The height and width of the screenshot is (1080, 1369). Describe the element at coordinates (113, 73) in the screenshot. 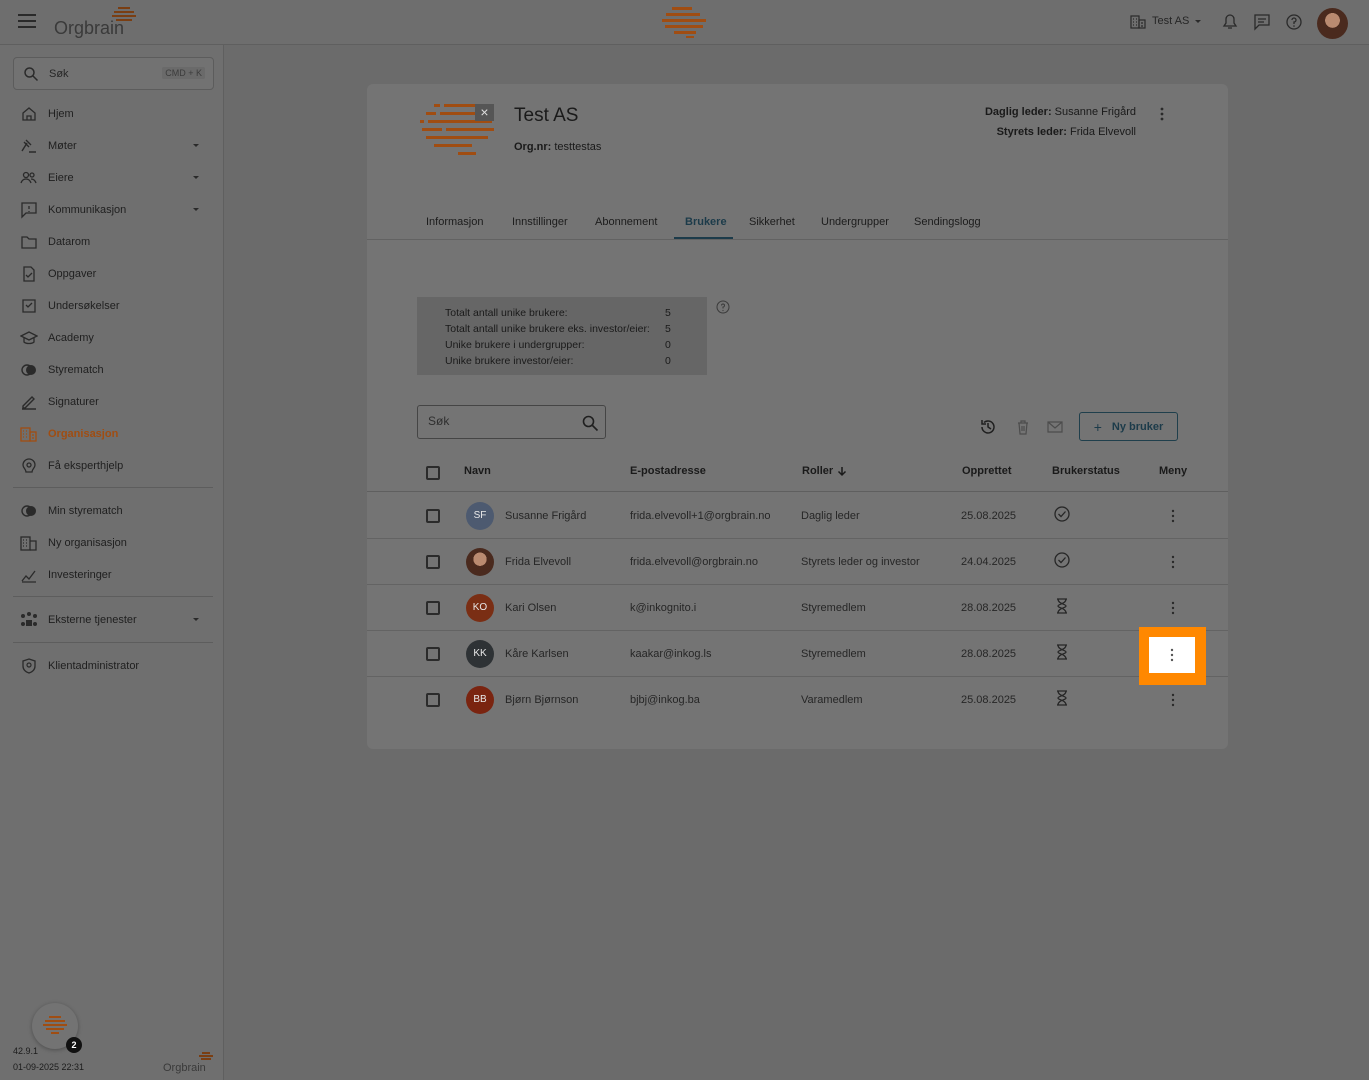

I see `sidebar-search-input: Søk CMD + K` at that location.